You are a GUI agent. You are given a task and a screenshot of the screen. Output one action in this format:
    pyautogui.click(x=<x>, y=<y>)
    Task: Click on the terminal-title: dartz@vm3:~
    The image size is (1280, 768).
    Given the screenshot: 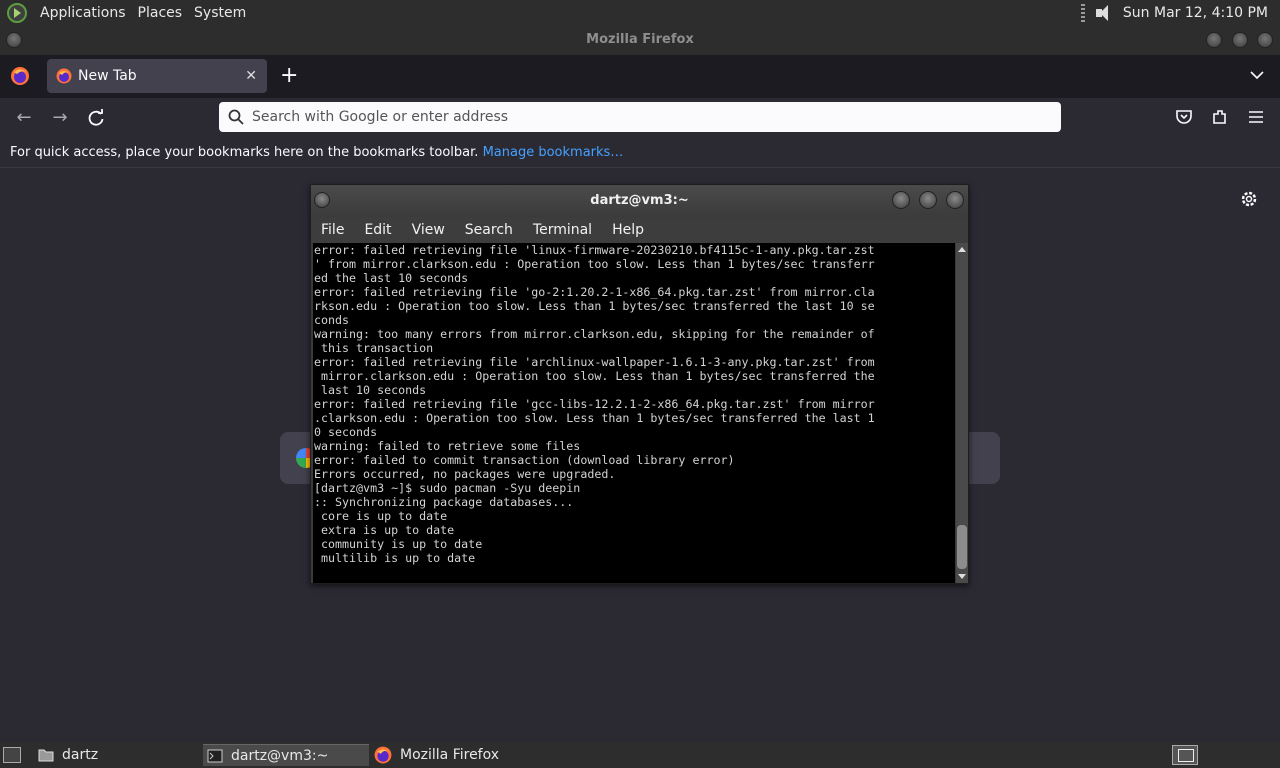 What is the action you would take?
    pyautogui.click(x=639, y=200)
    